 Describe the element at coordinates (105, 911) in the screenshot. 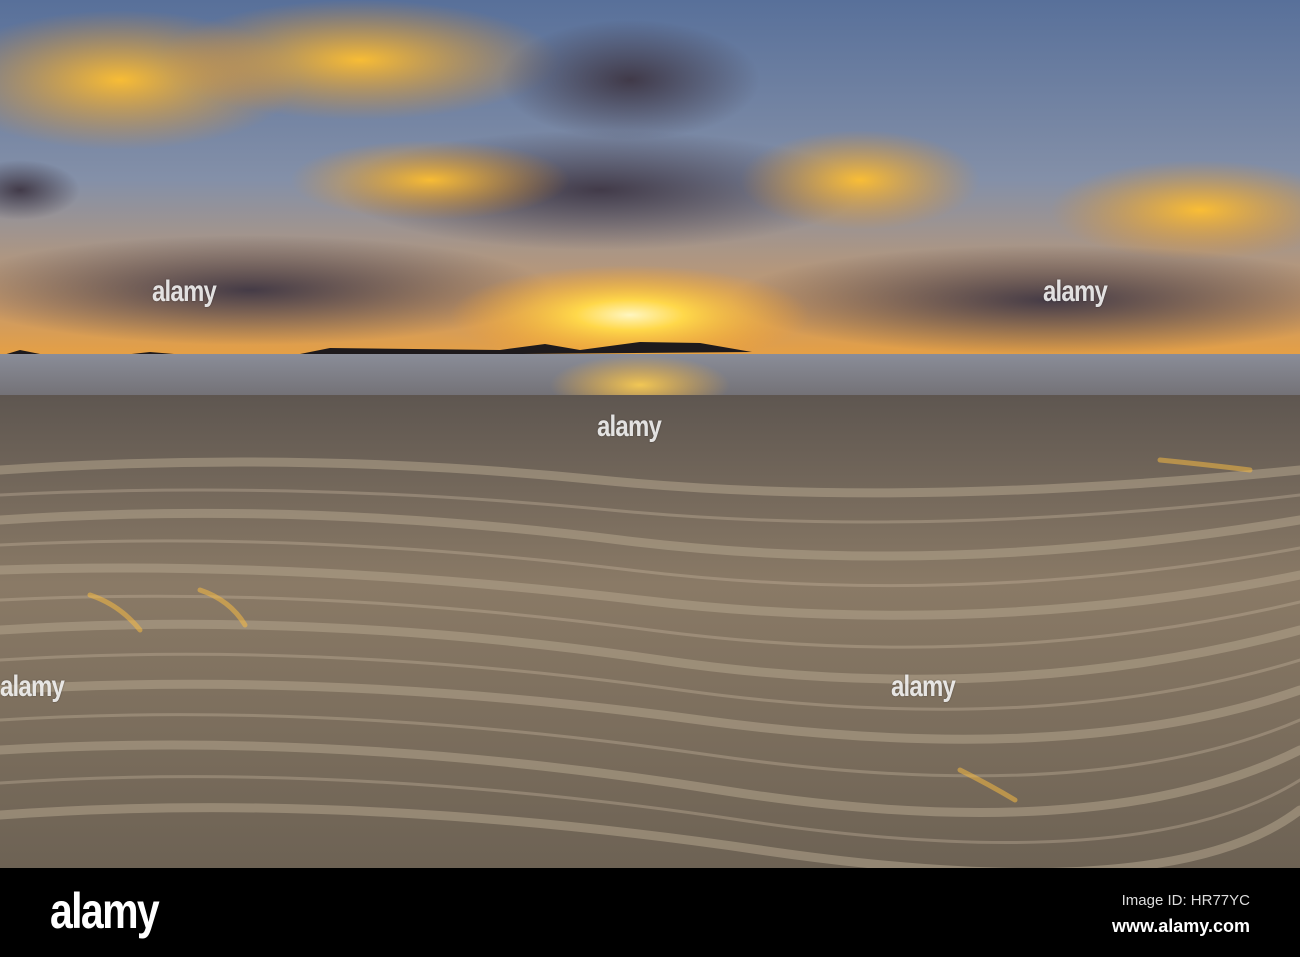

I see `alamy-logo: alamy` at that location.